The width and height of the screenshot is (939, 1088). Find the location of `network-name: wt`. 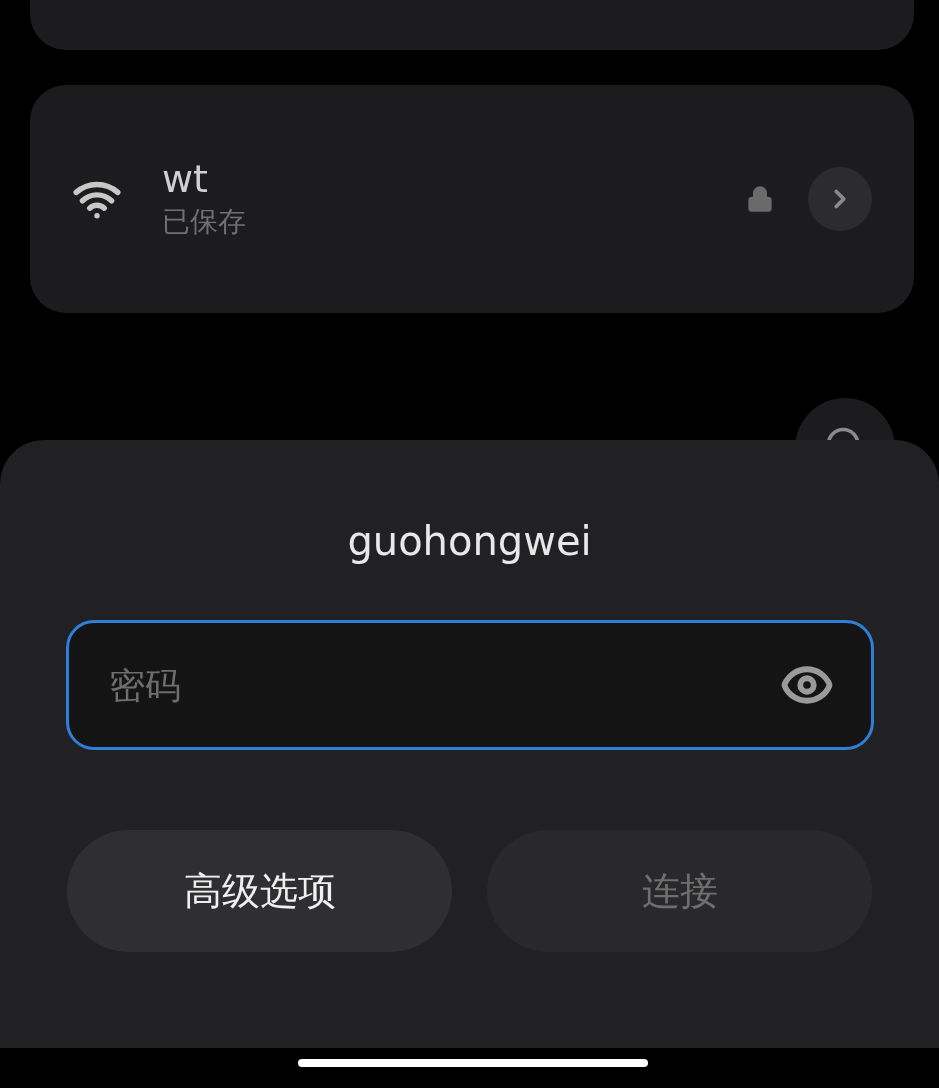

network-name: wt is located at coordinates (185, 179).